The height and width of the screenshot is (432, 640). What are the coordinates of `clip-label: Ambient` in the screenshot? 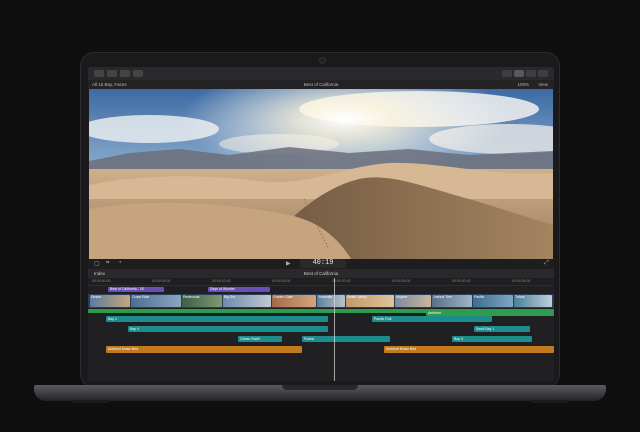 It's located at (434, 313).